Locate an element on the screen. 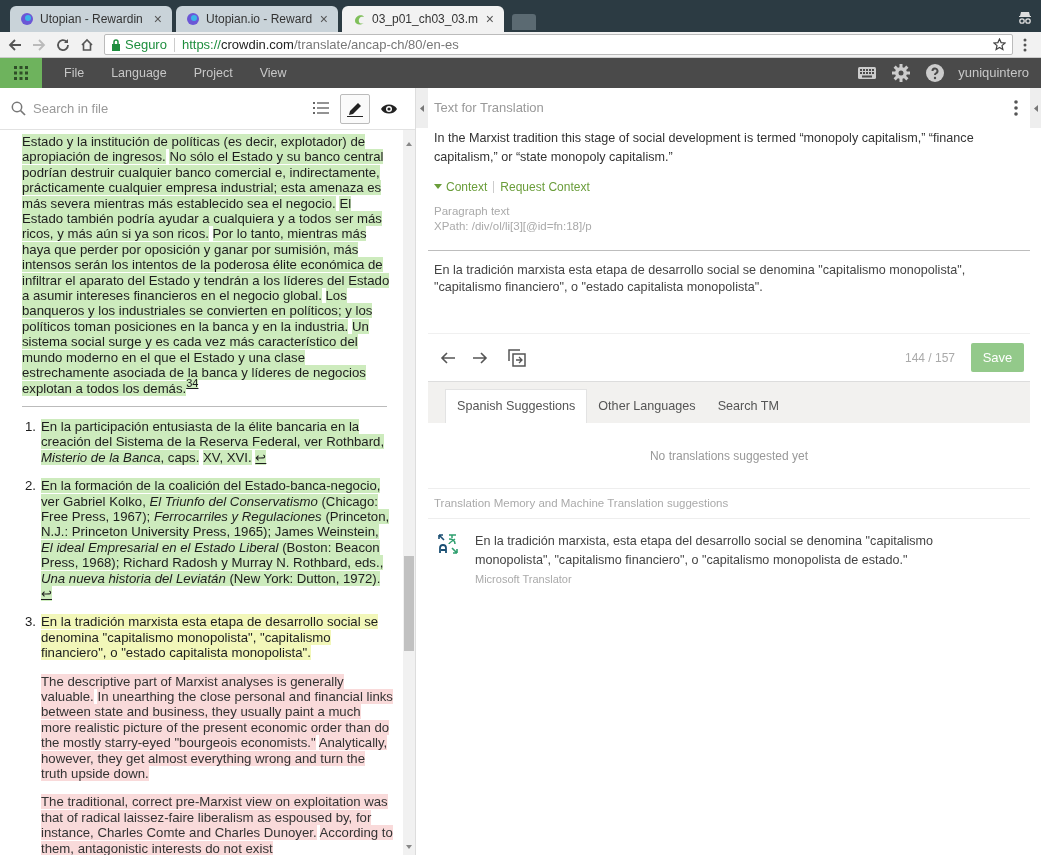  arrow-left-icon is located at coordinates (448, 357).